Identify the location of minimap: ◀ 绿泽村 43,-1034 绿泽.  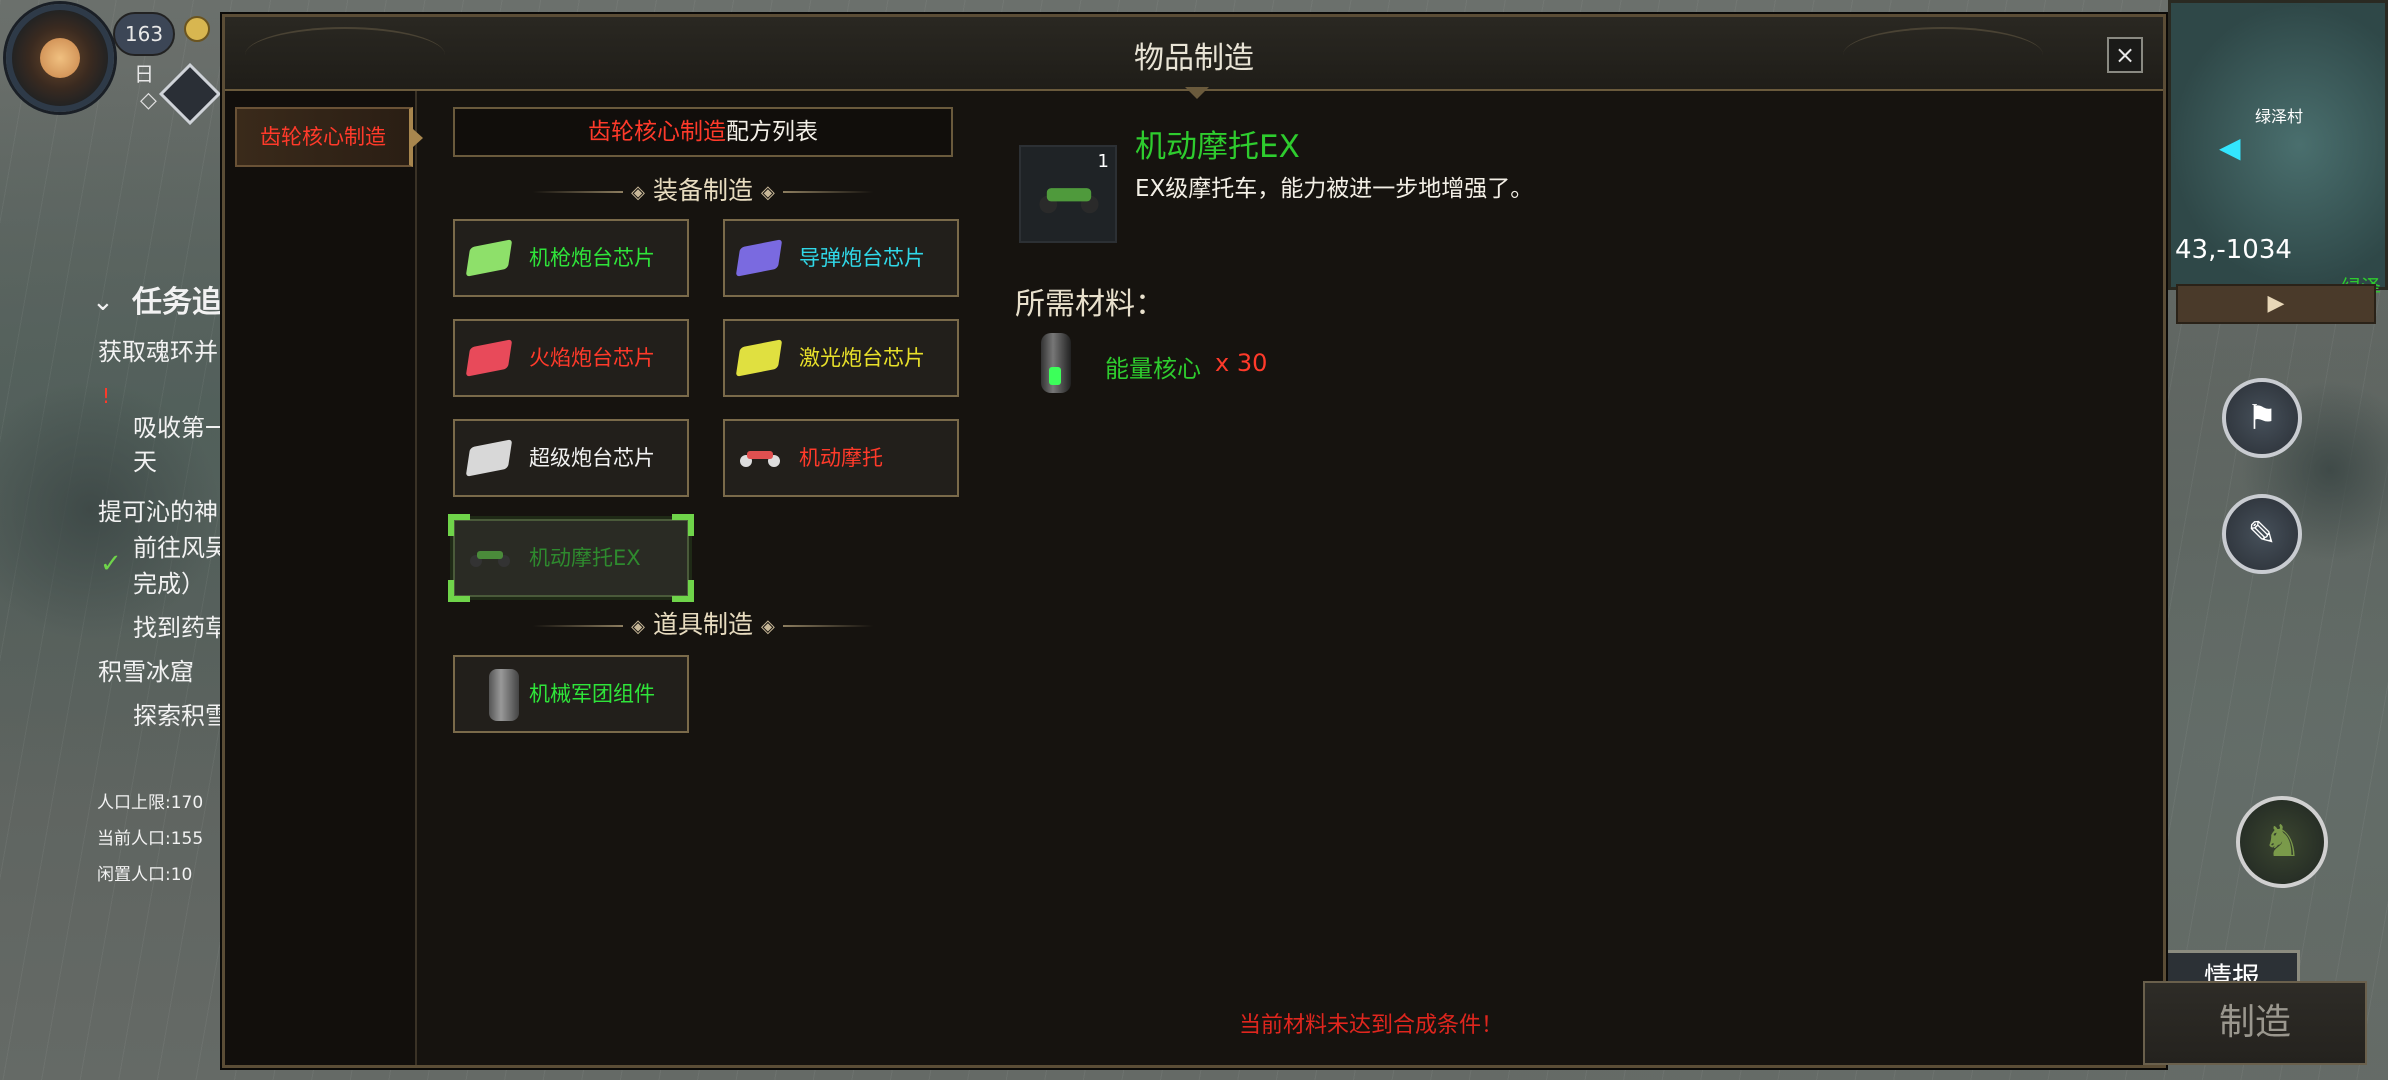
(2278, 149).